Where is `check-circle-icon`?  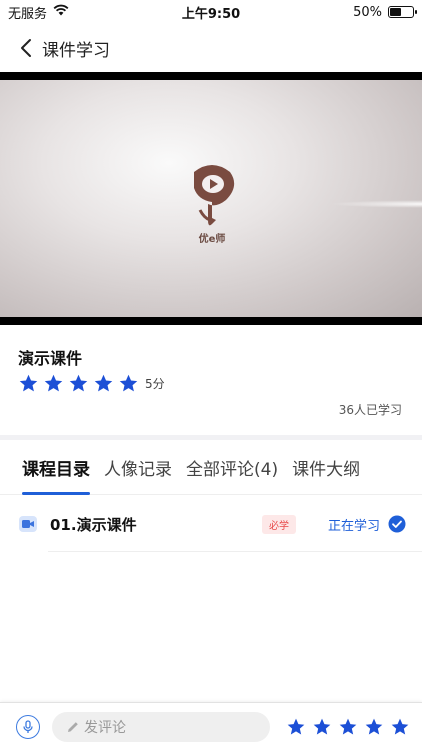
check-circle-icon is located at coordinates (397, 524).